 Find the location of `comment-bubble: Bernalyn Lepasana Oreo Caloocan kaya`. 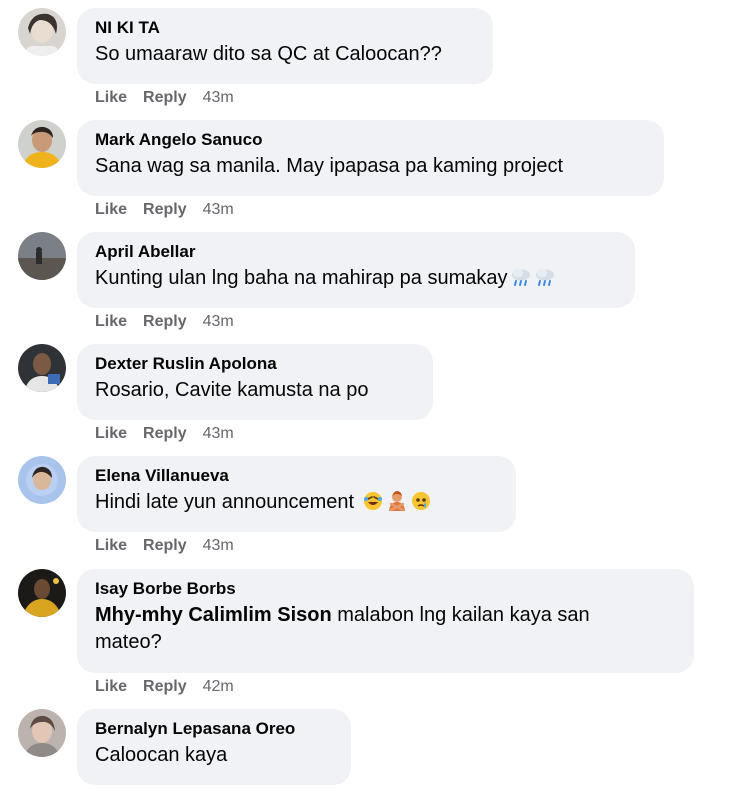

comment-bubble: Bernalyn Lepasana Oreo Caloocan kaya is located at coordinates (214, 747).